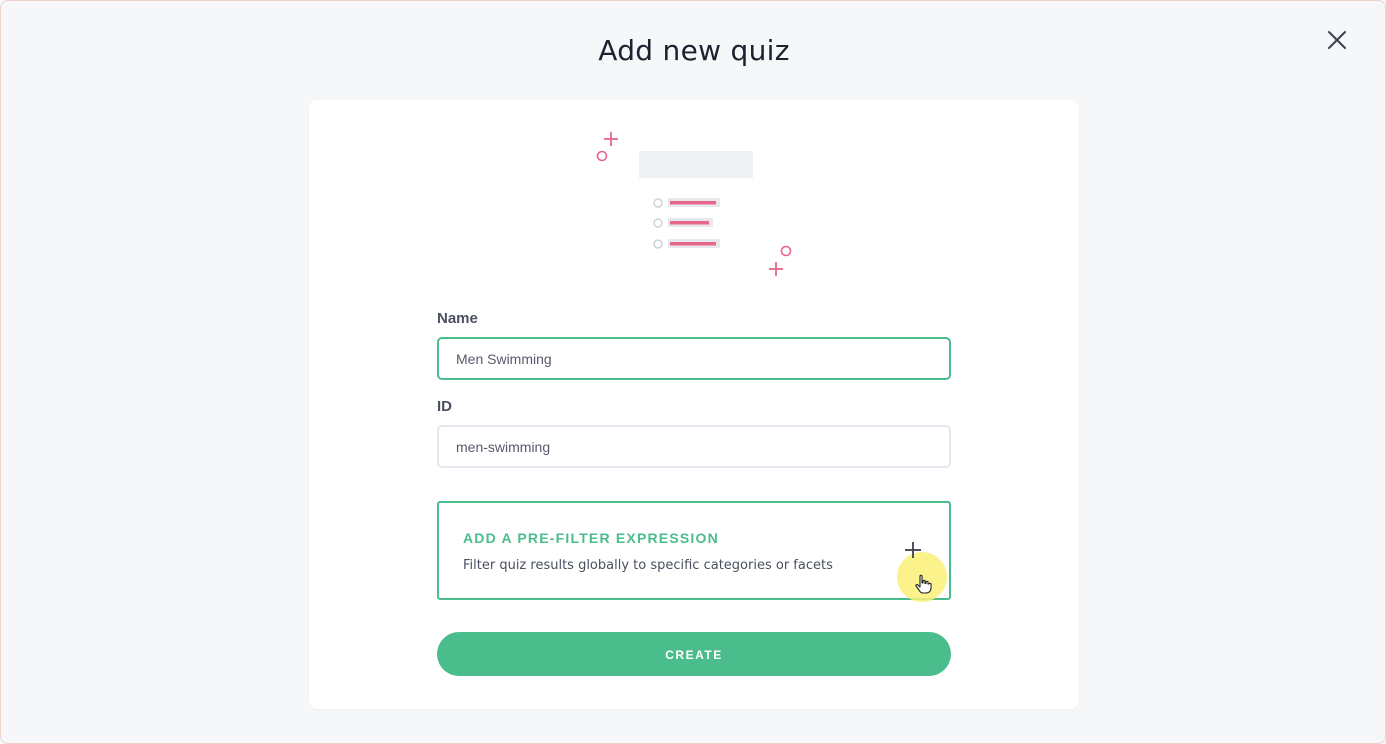 Image resolution: width=1386 pixels, height=744 pixels. I want to click on id-label: ID, so click(444, 406).